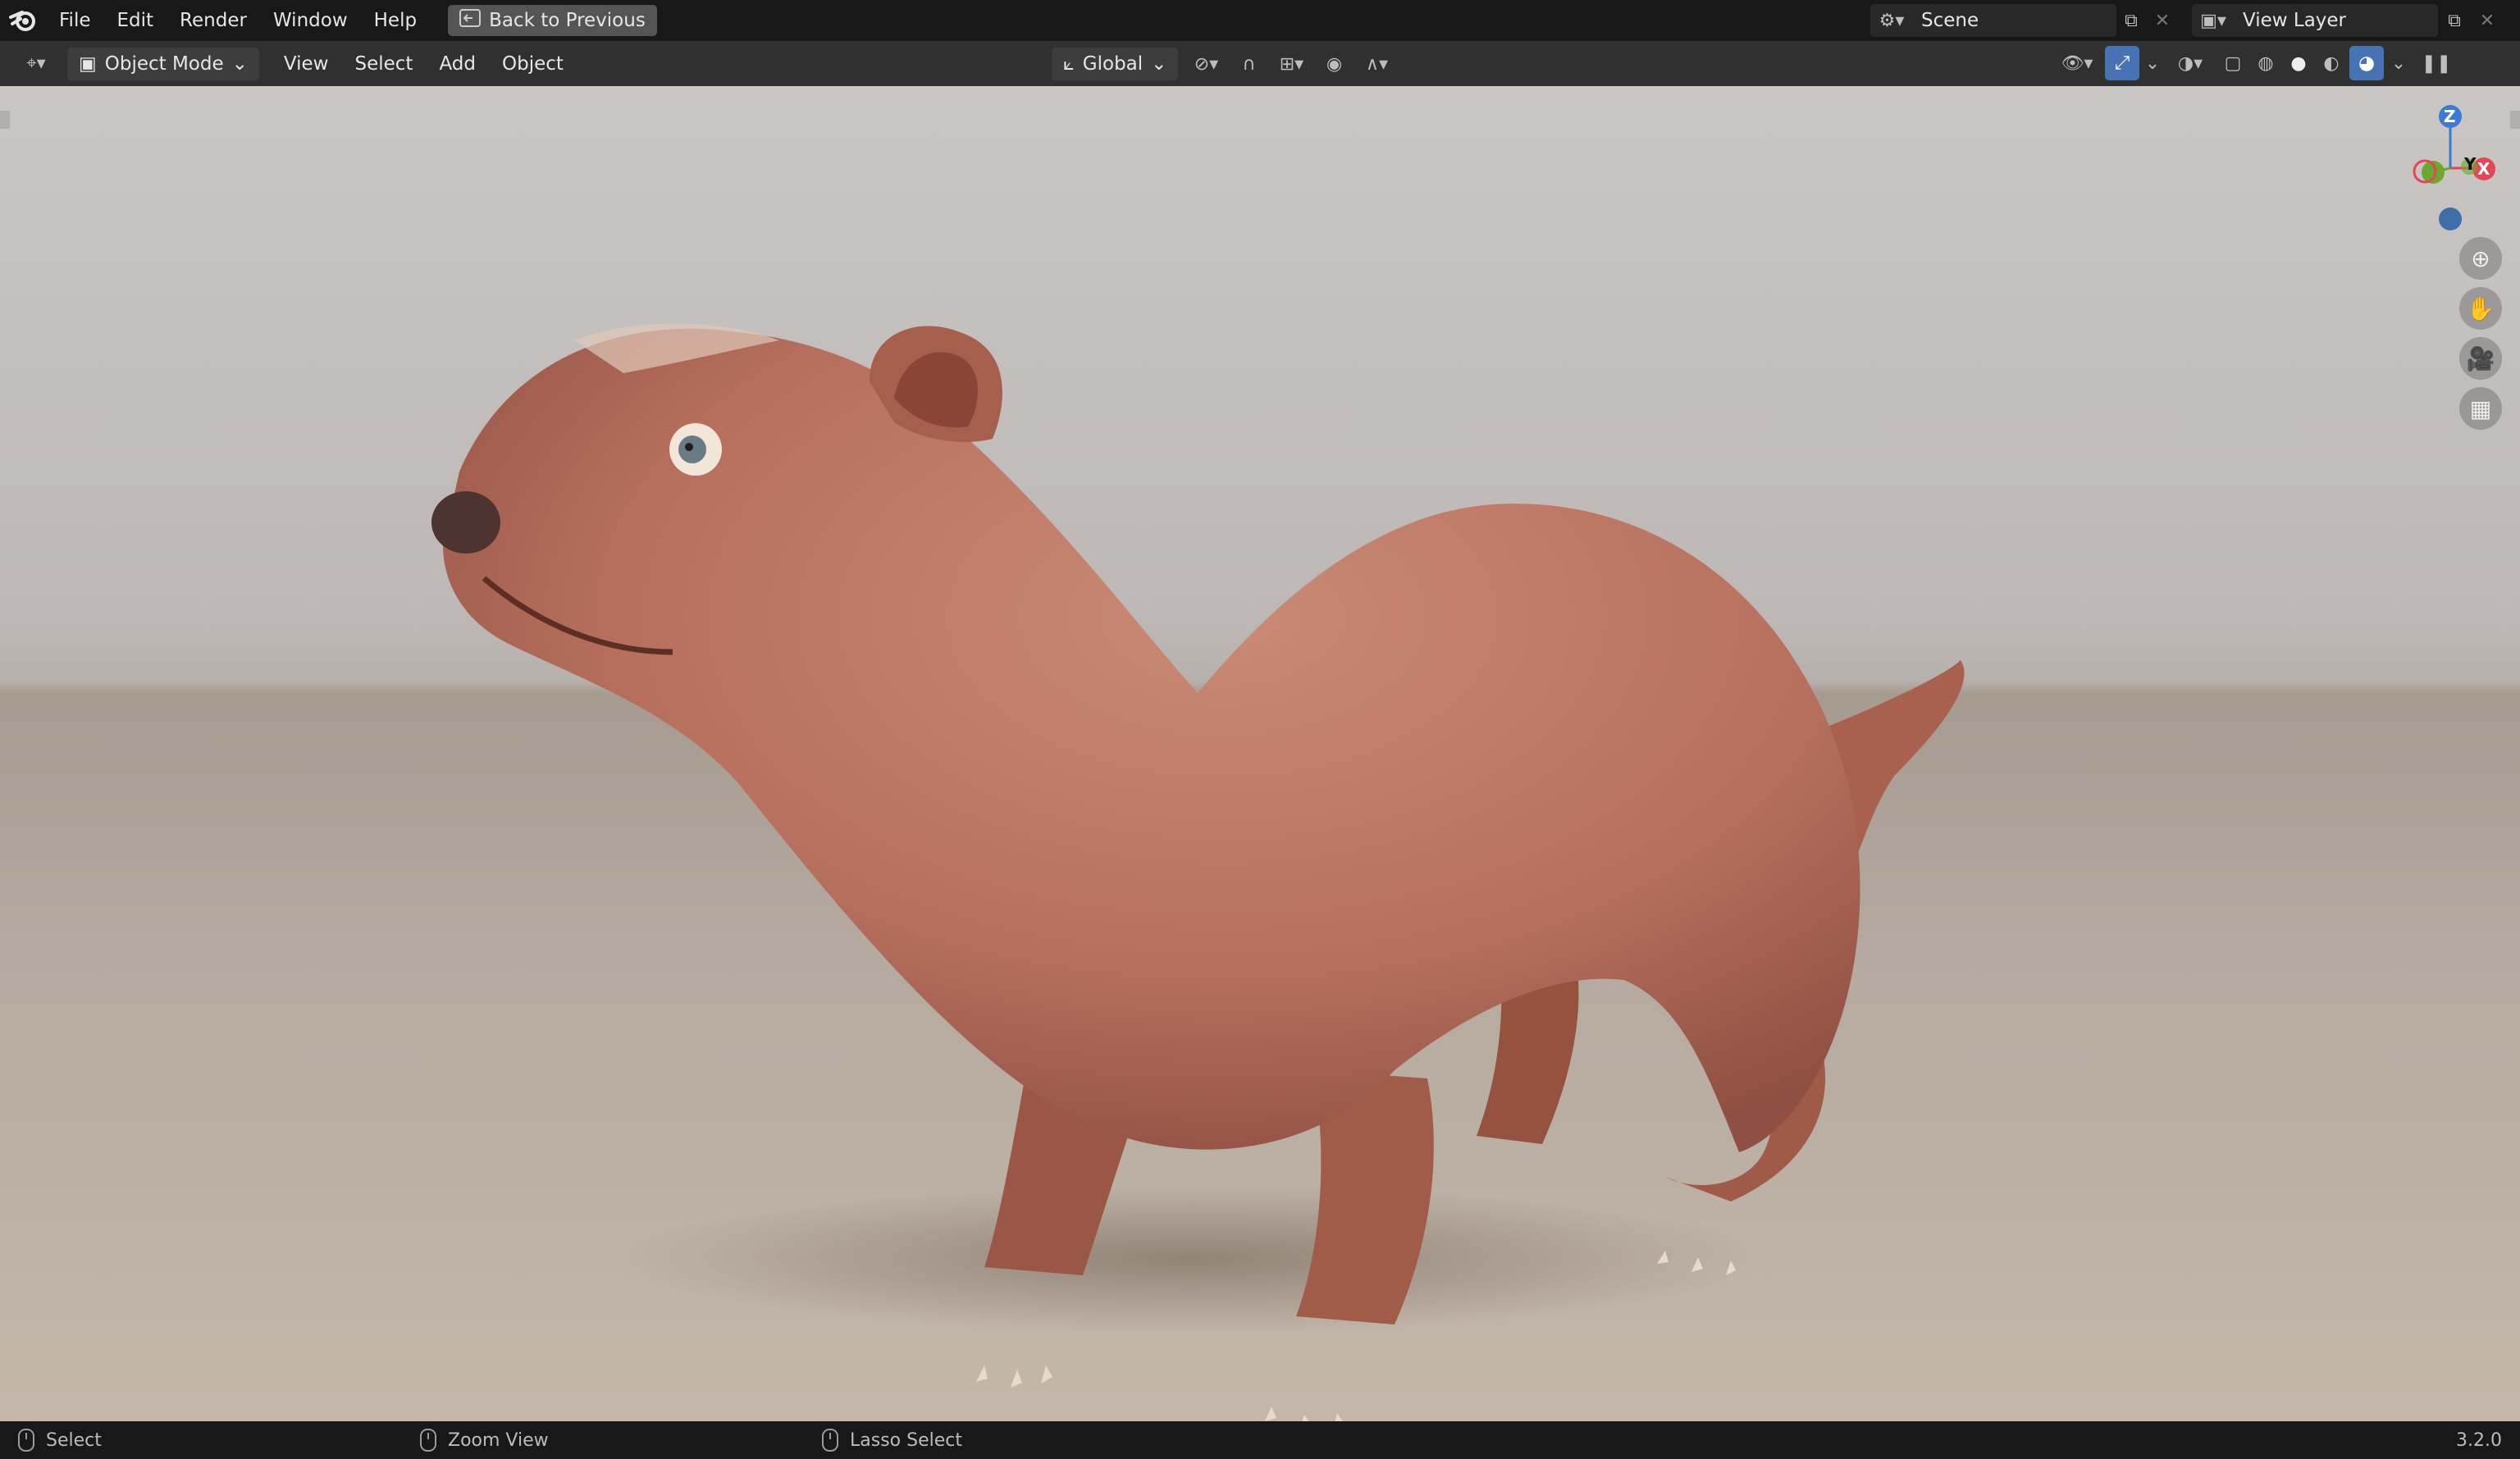 The image size is (2520, 1459). I want to click on status-bar: Select Zoom View Lasso Select 3.2.0, so click(1260, 1440).